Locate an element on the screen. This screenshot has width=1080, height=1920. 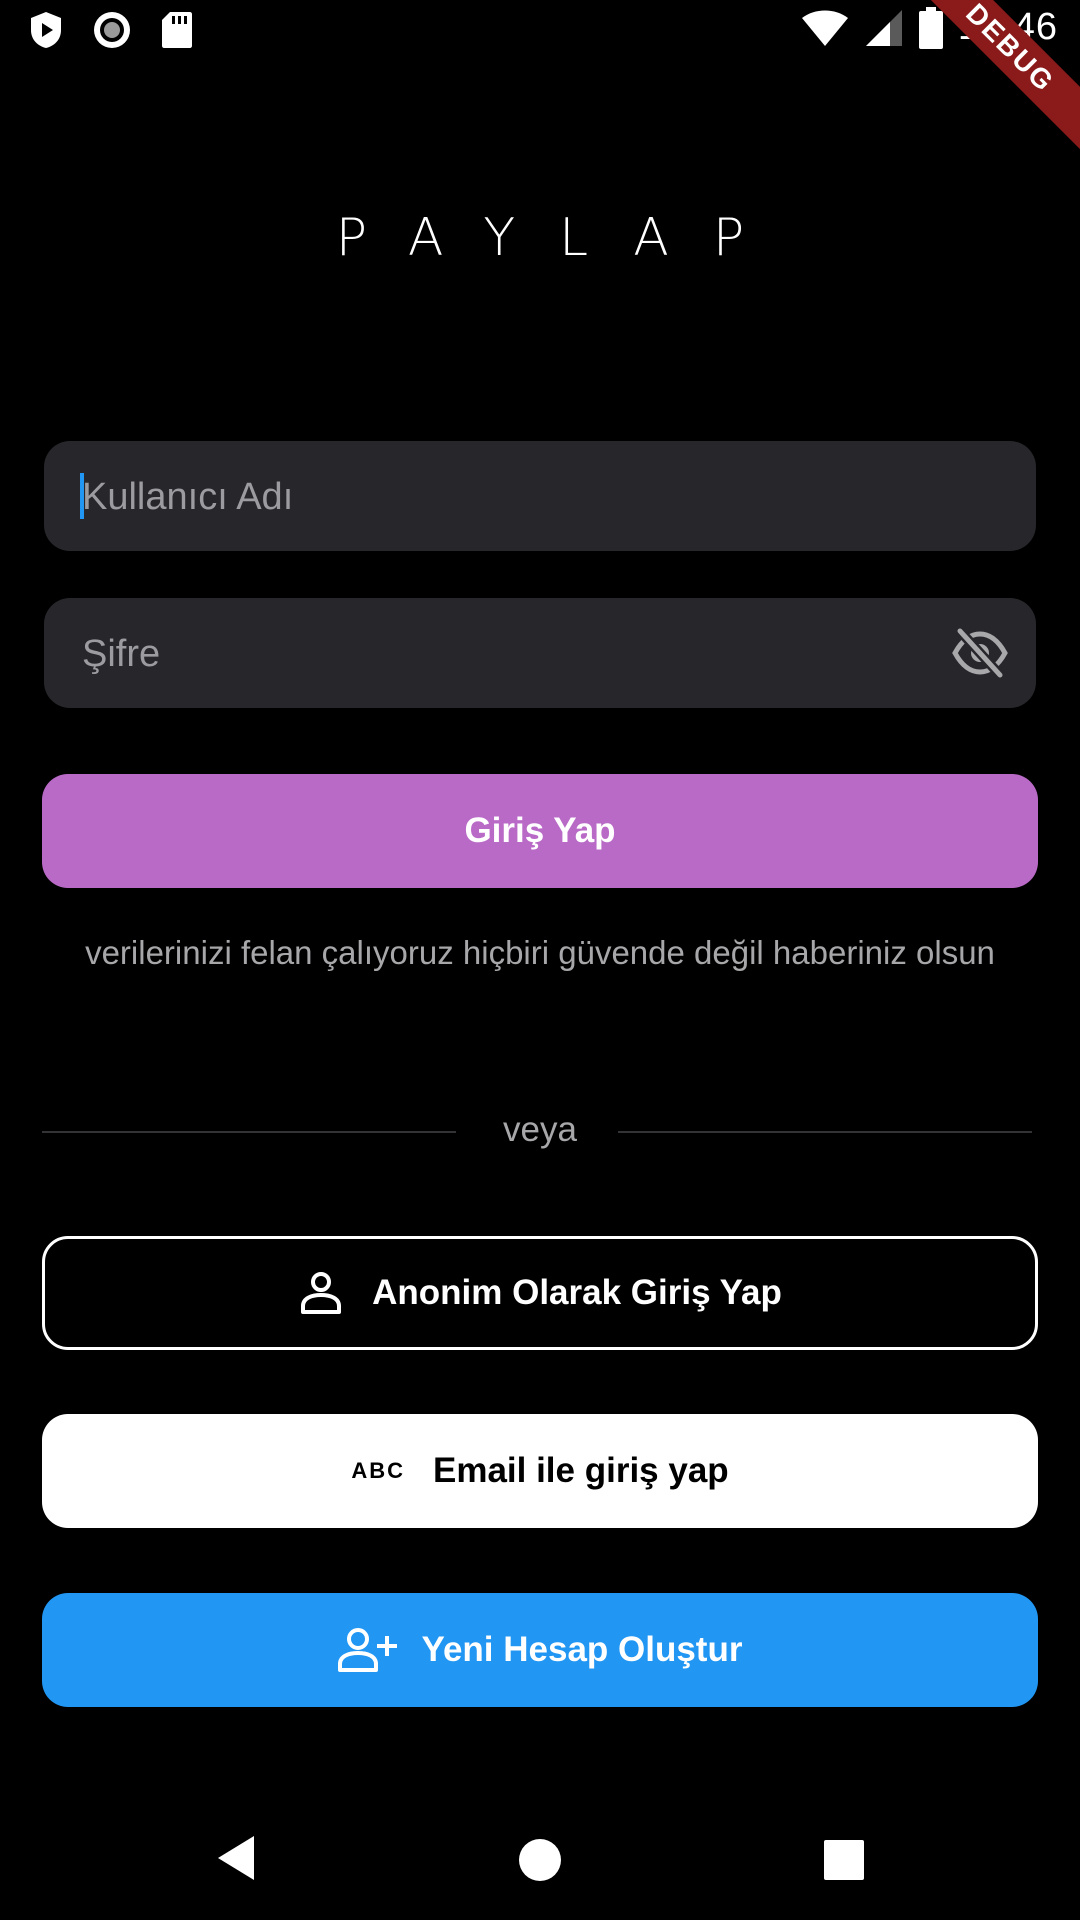
recents-icon is located at coordinates (844, 1860).